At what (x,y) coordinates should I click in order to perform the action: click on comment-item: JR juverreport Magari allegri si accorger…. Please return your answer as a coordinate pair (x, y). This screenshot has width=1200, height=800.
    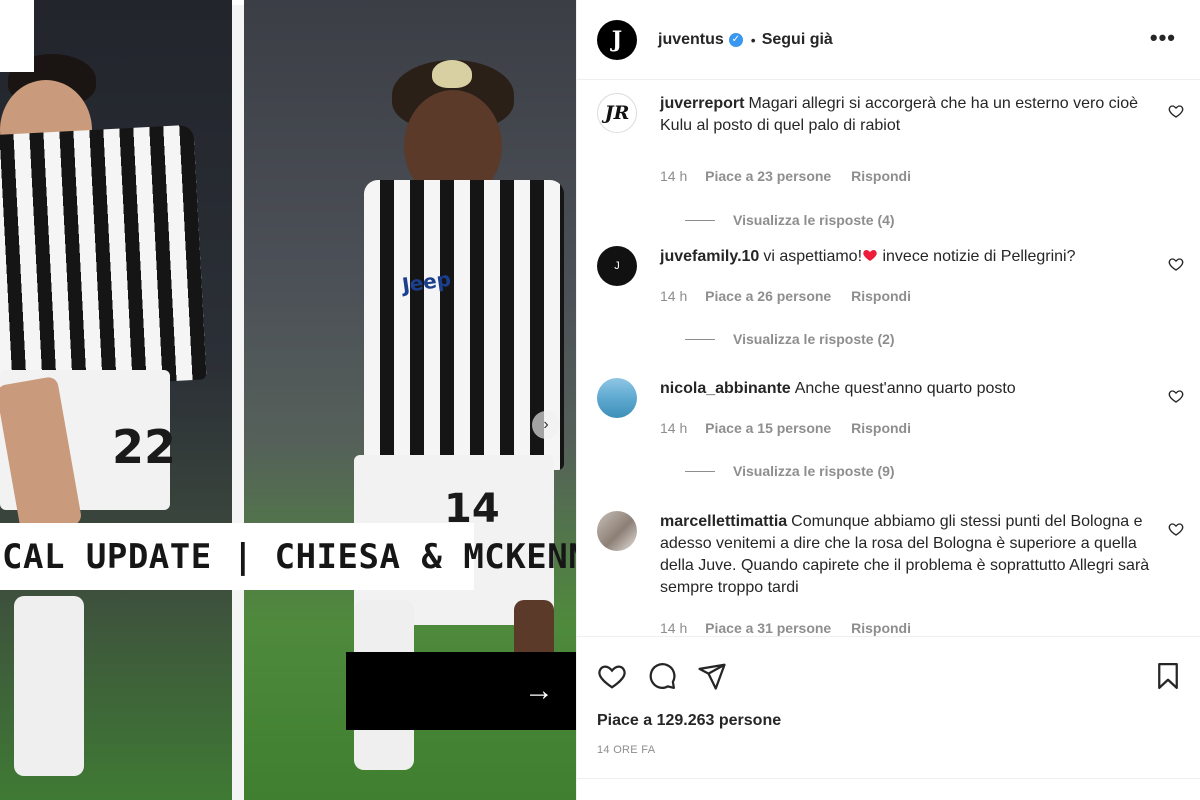
    Looking at the image, I should click on (890, 160).